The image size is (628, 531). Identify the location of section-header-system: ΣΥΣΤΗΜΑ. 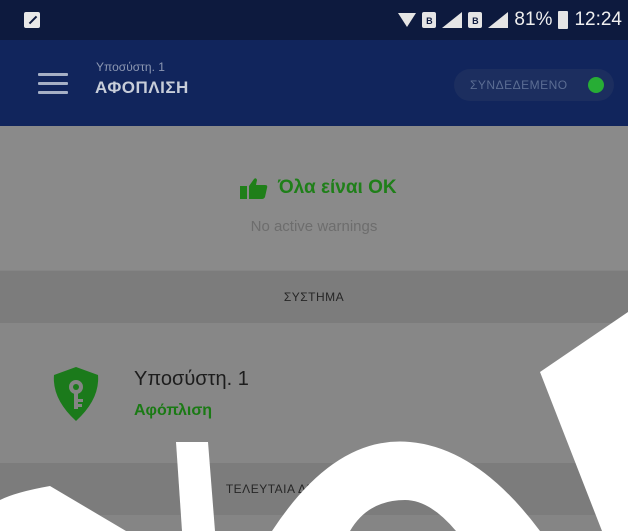
(314, 297).